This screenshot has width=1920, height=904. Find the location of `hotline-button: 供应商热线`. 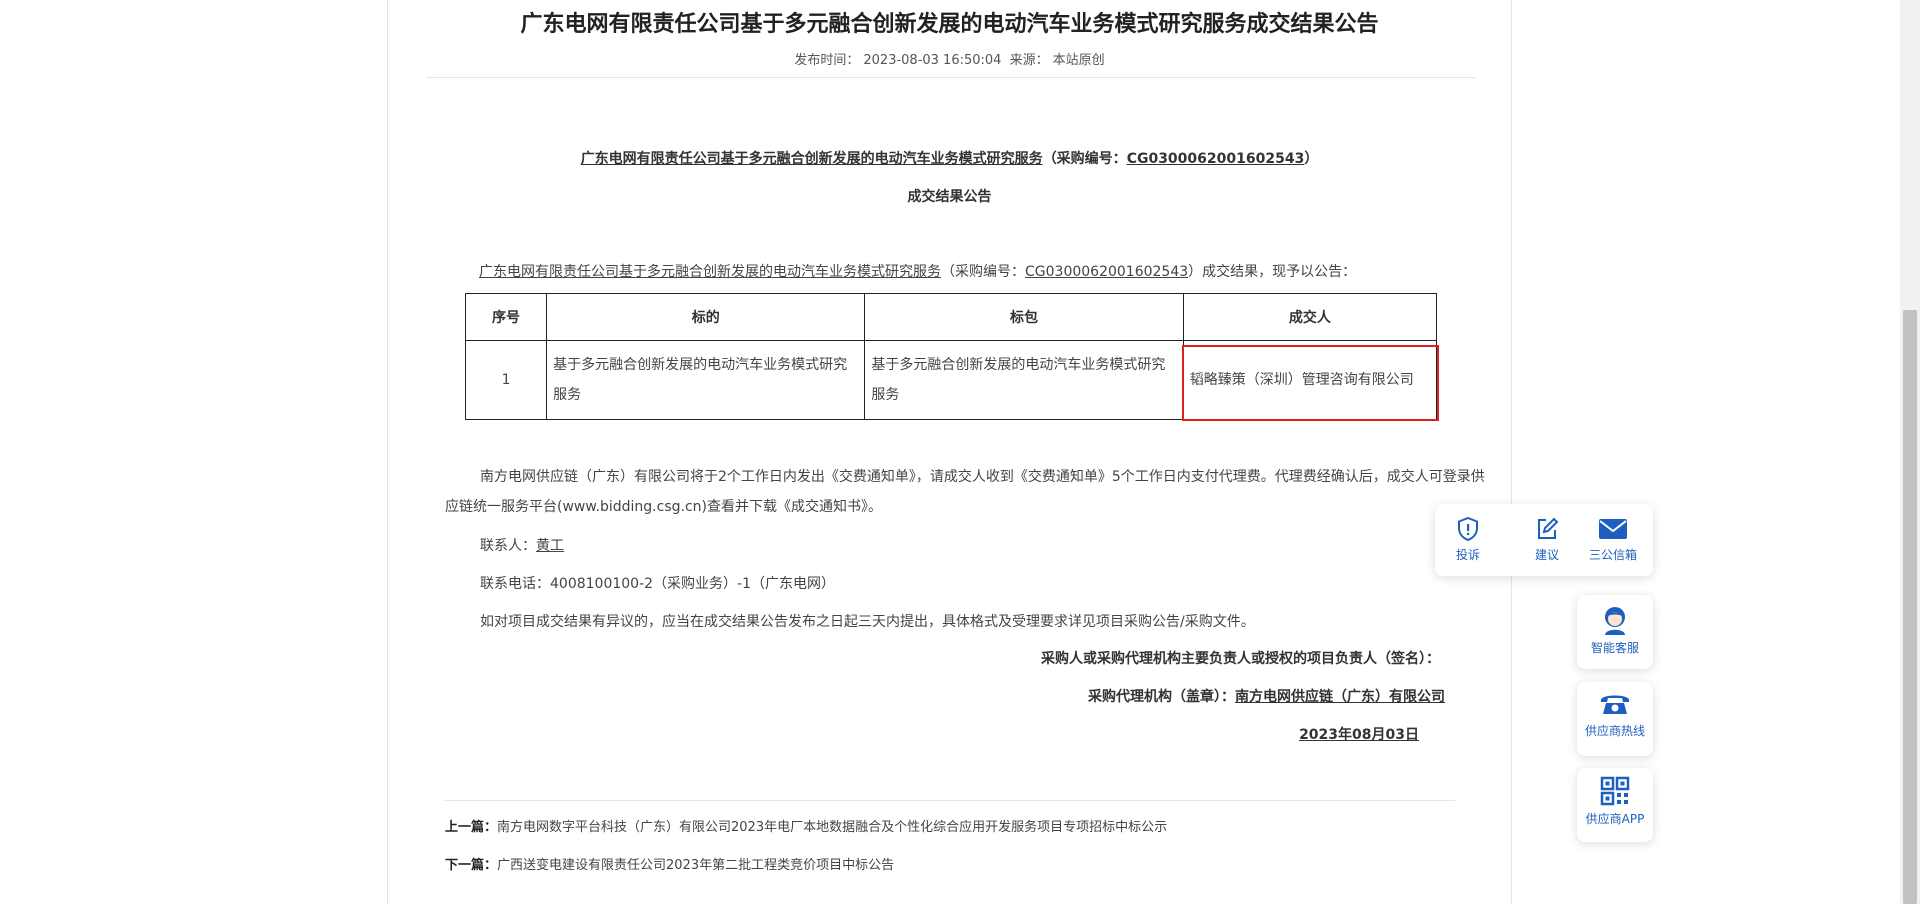

hotline-button: 供应商热线 is located at coordinates (1615, 719).